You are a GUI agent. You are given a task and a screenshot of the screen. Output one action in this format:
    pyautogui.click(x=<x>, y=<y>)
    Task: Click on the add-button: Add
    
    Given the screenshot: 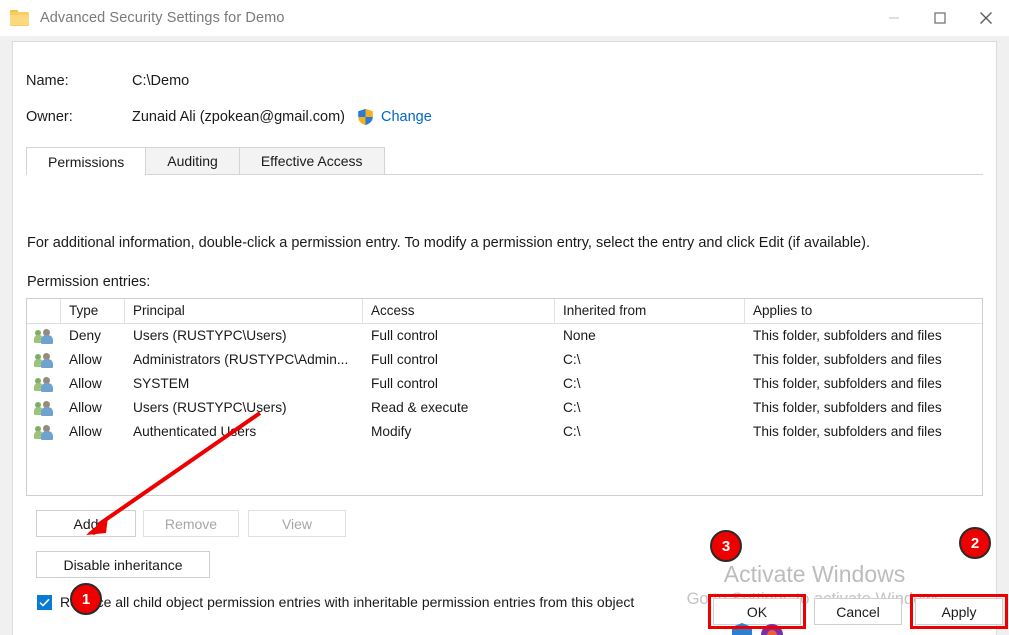 What is the action you would take?
    pyautogui.click(x=86, y=523)
    